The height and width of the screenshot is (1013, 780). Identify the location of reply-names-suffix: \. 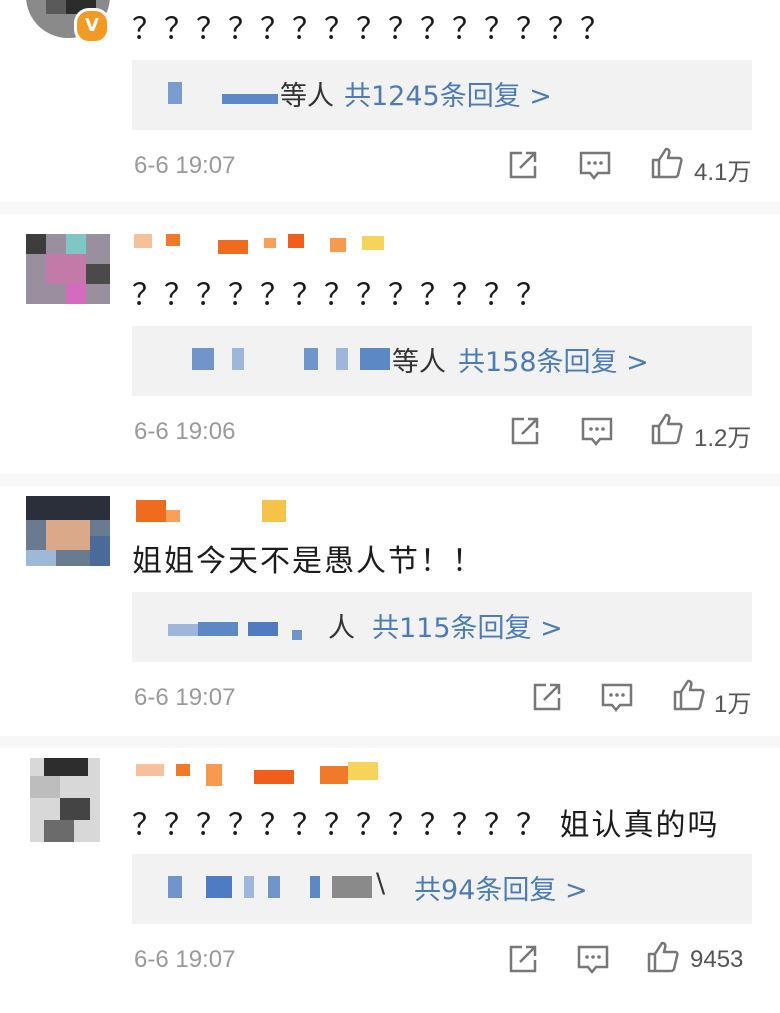
(381, 883).